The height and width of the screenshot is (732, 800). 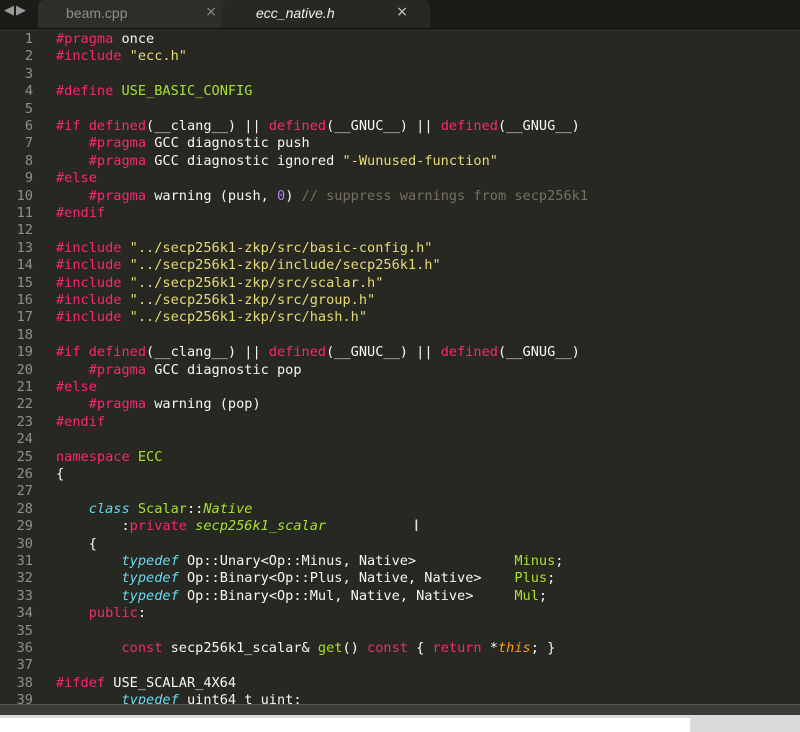 What do you see at coordinates (400, 387) in the screenshot?
I see `code-line: 21 #else` at bounding box center [400, 387].